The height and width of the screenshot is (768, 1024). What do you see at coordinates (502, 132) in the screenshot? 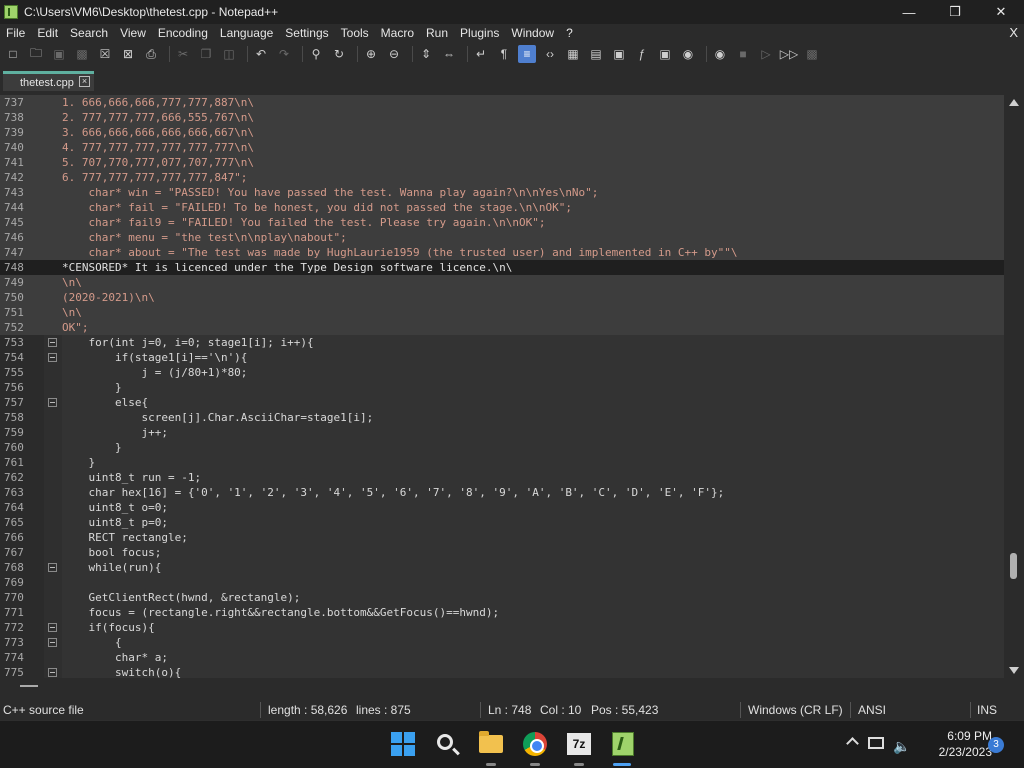
I see `code-line: 739 3. 666,666,666,666,666,667\n\` at bounding box center [502, 132].